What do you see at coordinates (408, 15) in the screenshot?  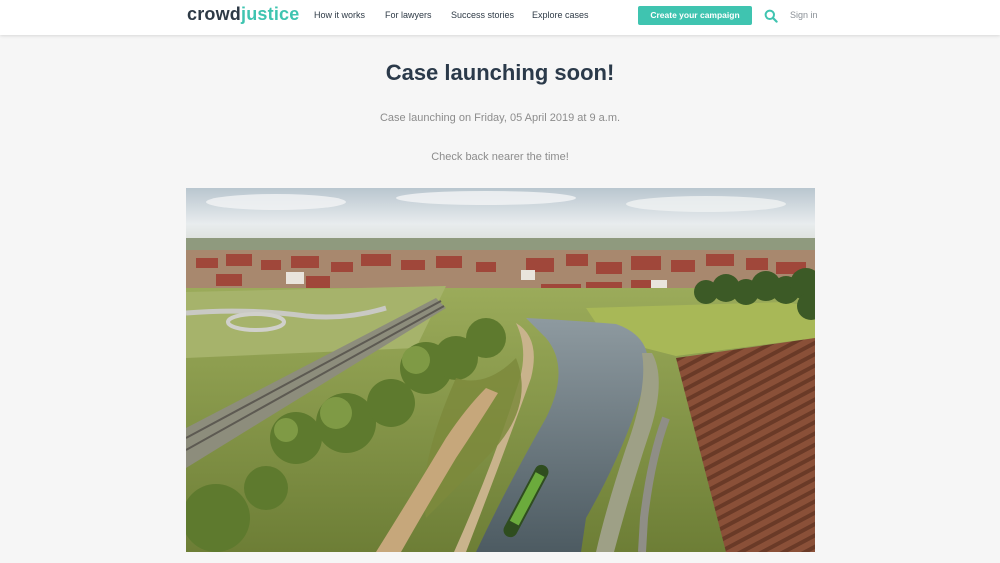 I see `nav-for-lawyers: For lawyers` at bounding box center [408, 15].